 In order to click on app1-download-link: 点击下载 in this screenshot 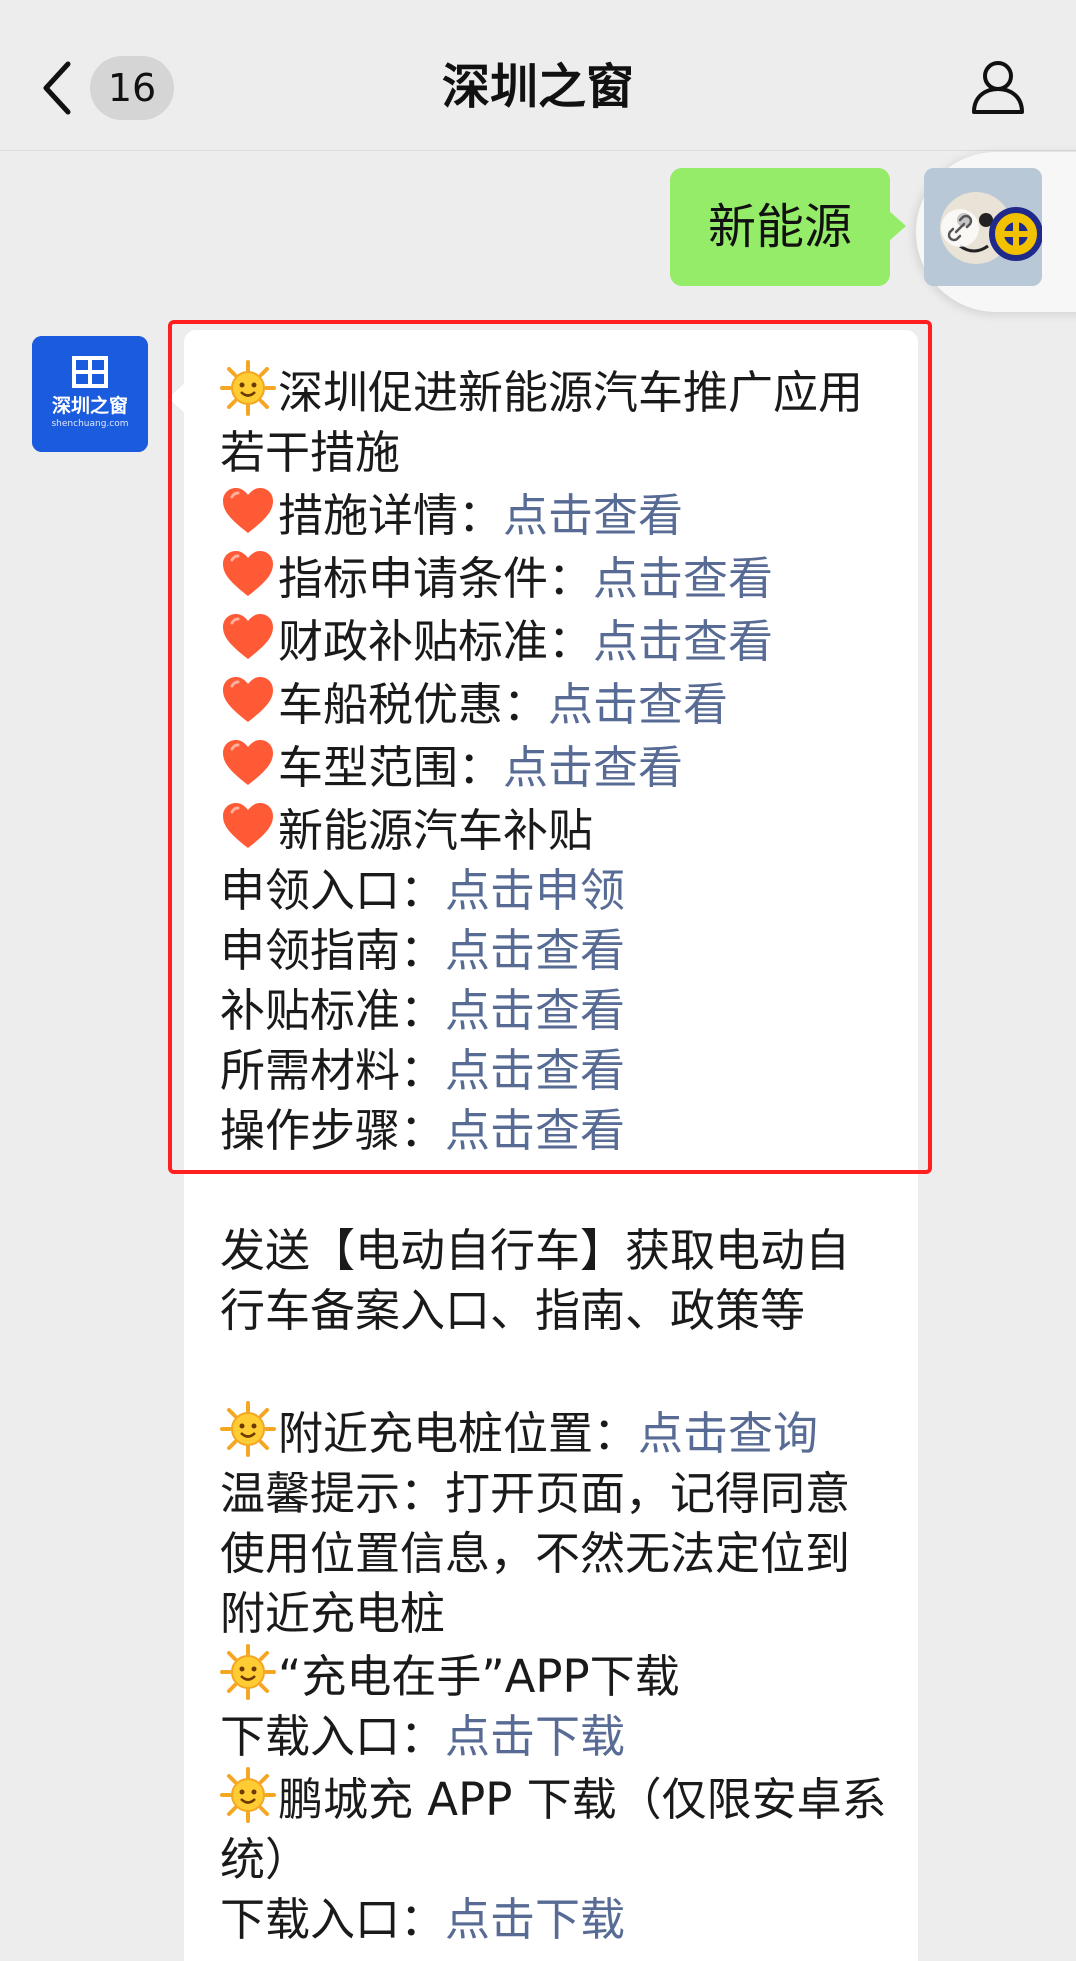, I will do `click(535, 1736)`.